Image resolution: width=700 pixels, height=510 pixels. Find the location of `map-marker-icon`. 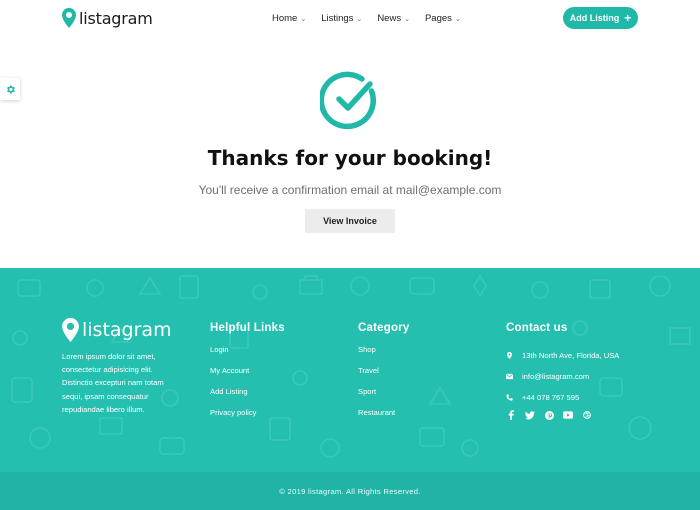

map-marker-icon is located at coordinates (509, 355).